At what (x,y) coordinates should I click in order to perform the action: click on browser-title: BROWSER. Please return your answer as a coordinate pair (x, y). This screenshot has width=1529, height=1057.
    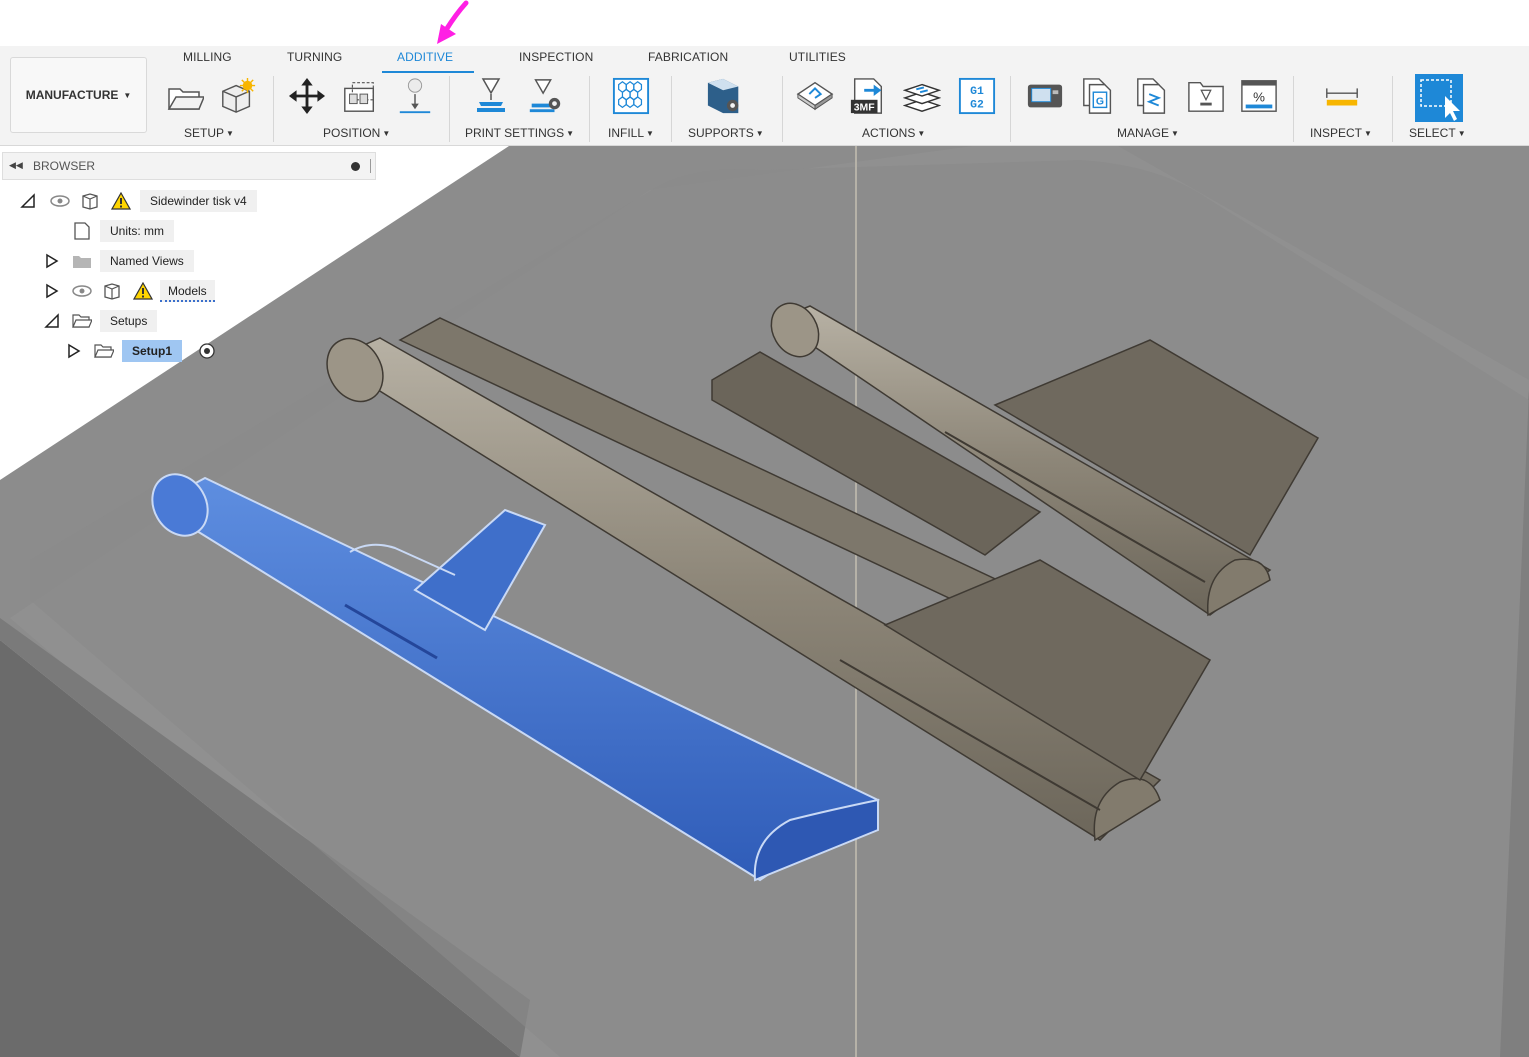
    Looking at the image, I should click on (64, 166).